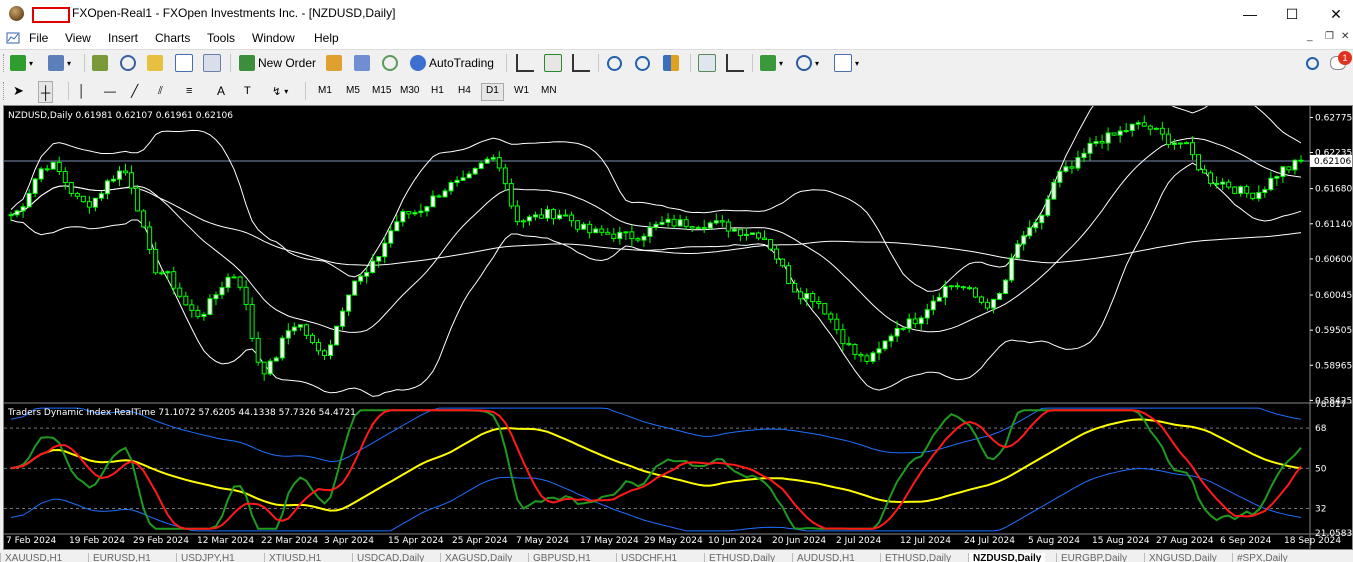 The image size is (1353, 562). I want to click on timeframe-h4-button: H4, so click(464, 91).